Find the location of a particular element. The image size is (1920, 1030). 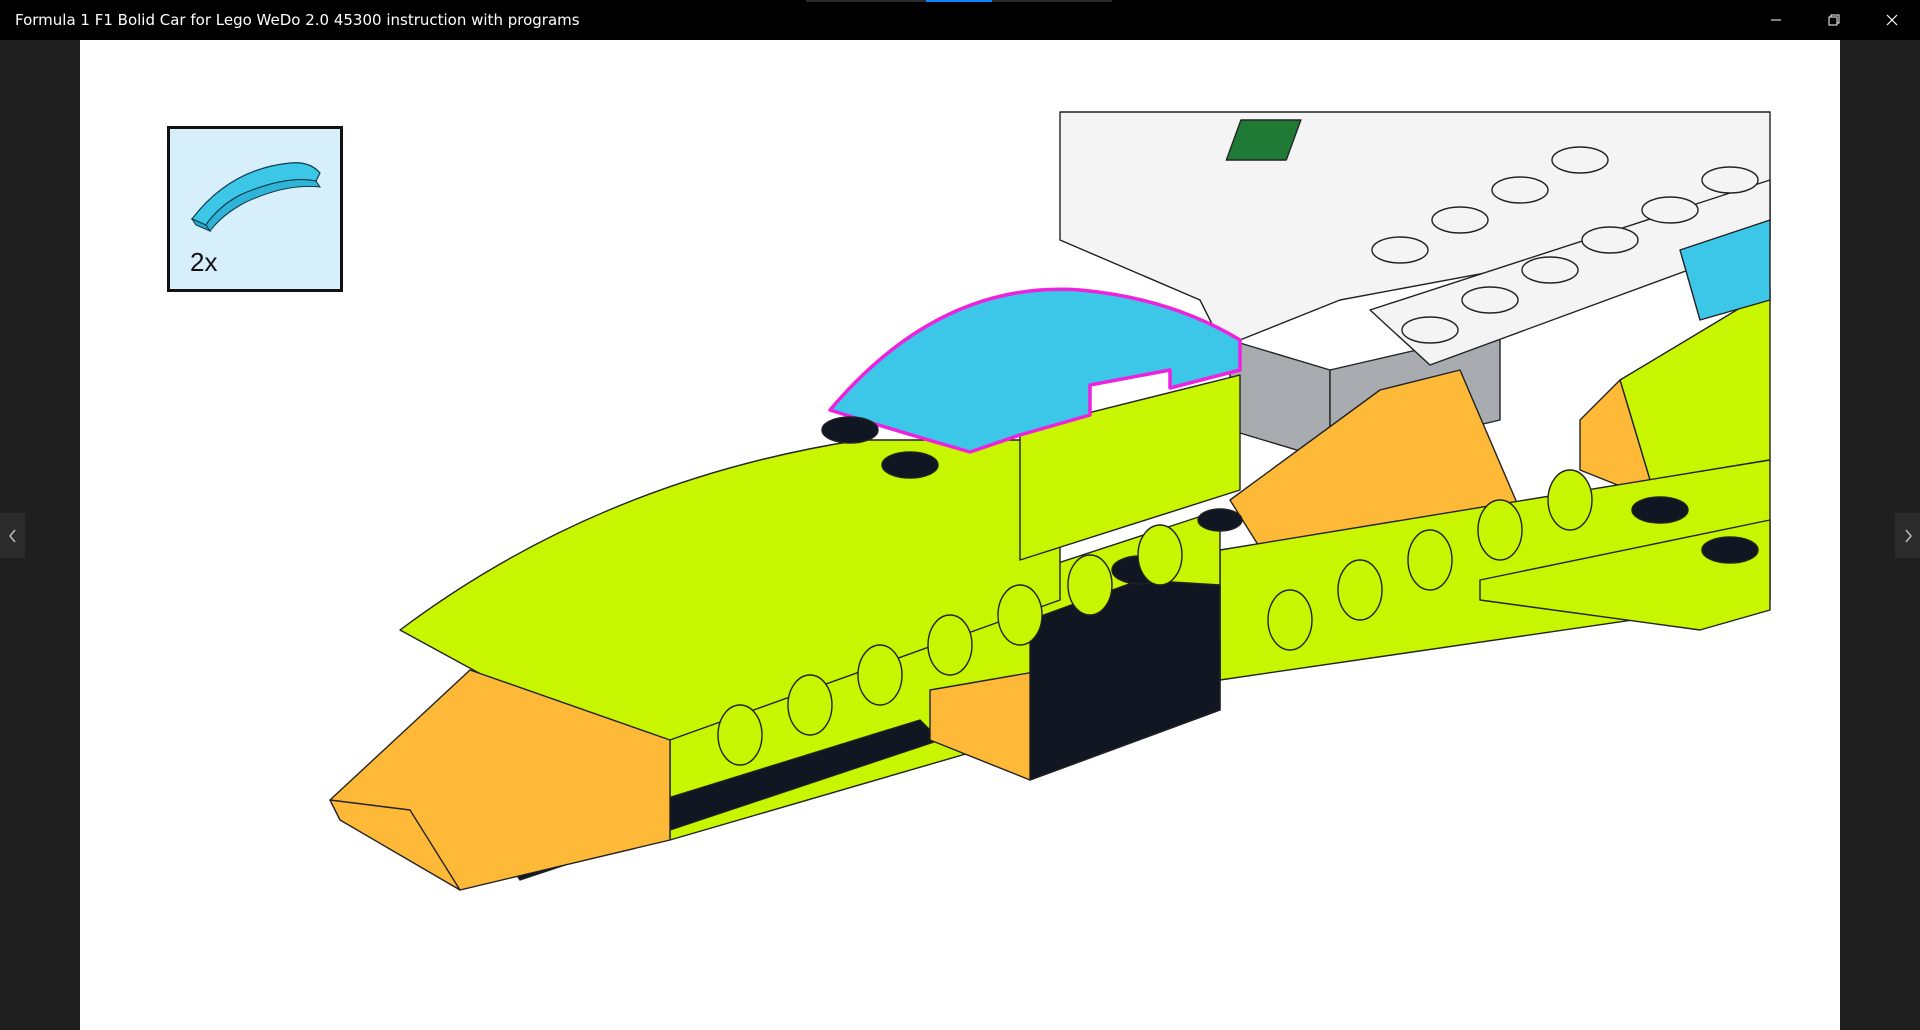

close-icon is located at coordinates (1892, 20).